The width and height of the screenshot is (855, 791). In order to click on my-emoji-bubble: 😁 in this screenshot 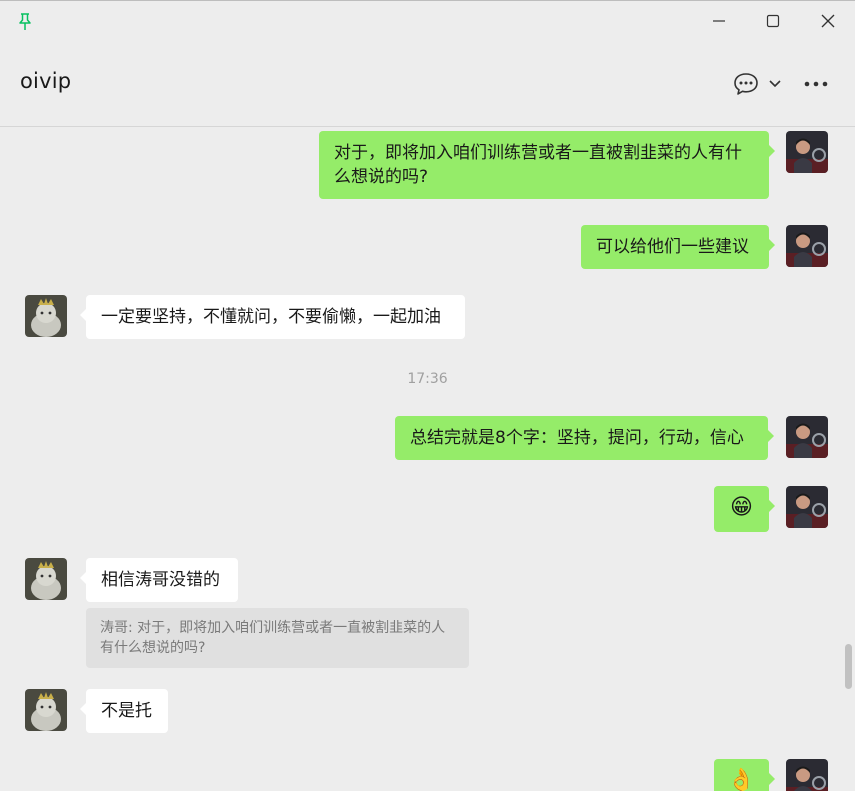, I will do `click(744, 509)`.